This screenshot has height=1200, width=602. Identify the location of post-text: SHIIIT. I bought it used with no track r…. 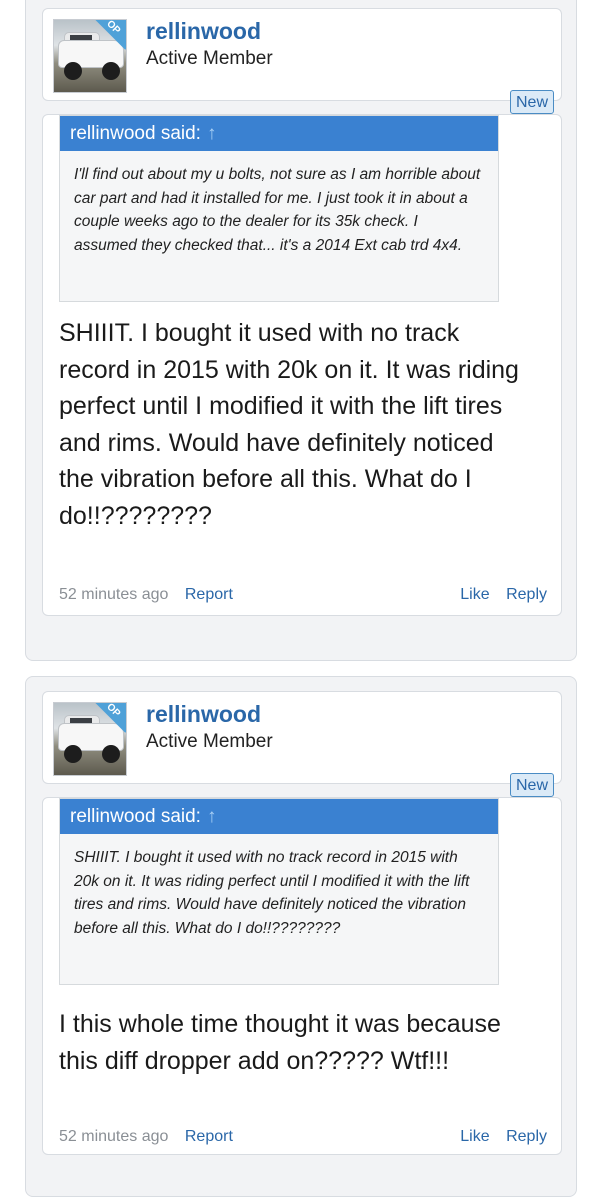
(289, 424).